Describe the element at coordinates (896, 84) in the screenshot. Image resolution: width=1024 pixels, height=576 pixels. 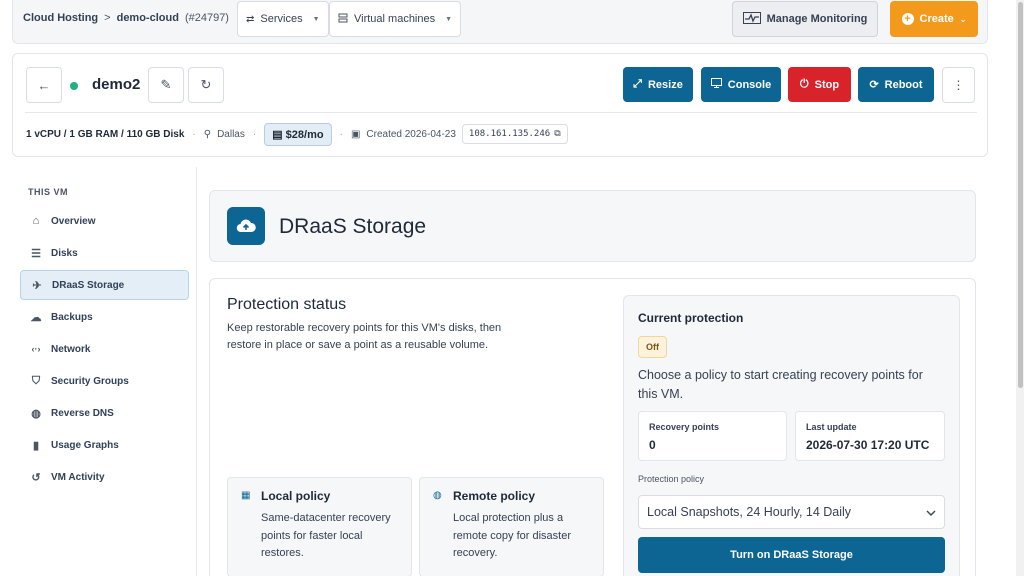
I see `reboot-button: ⟳ Reboot` at that location.